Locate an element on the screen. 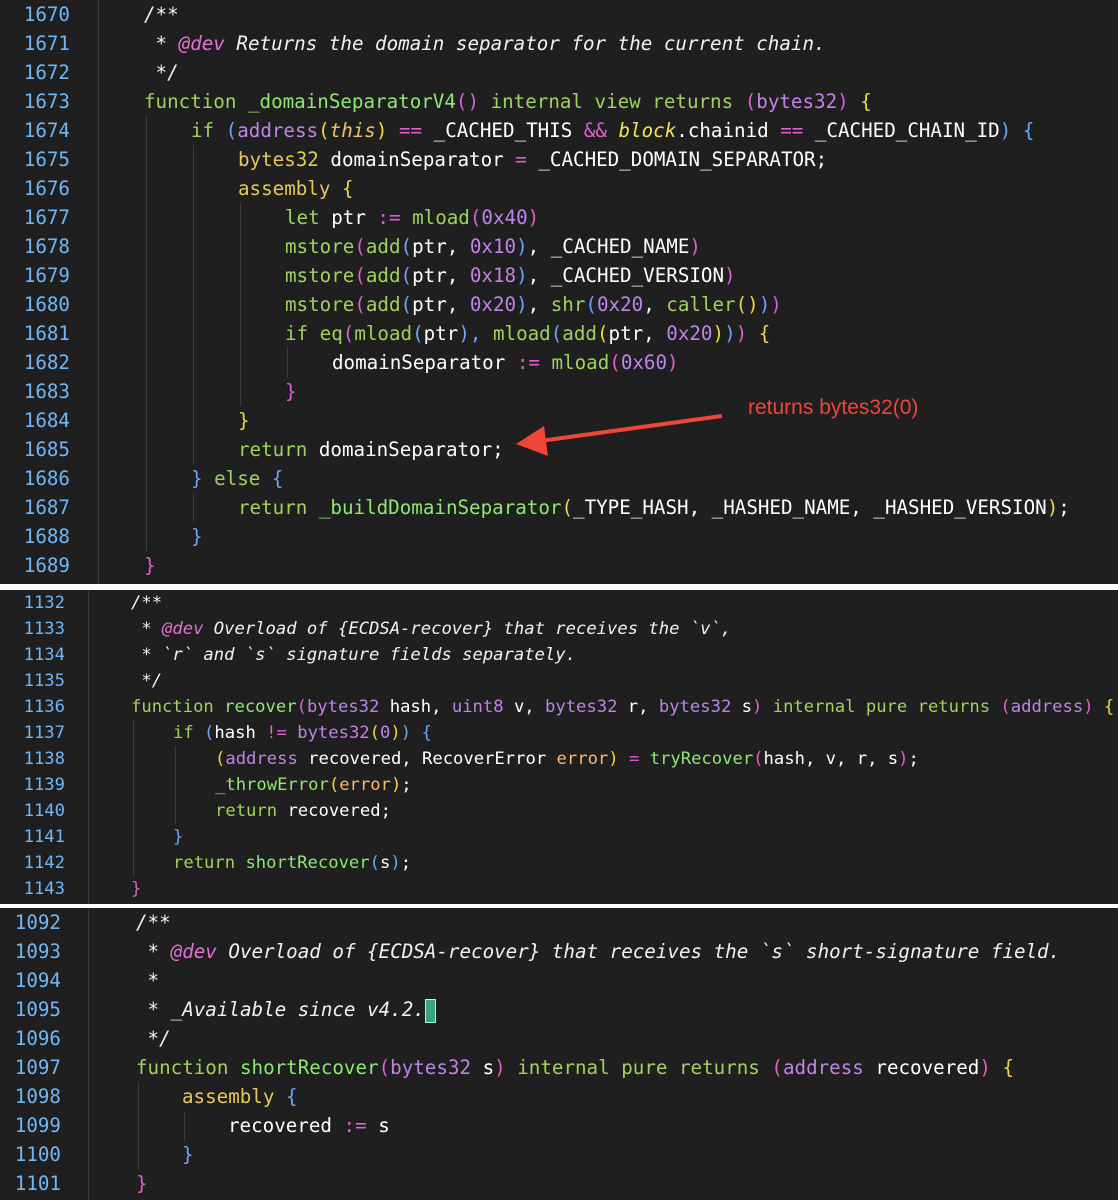  code-line: 1685 return domainSeparator; is located at coordinates (559, 449).